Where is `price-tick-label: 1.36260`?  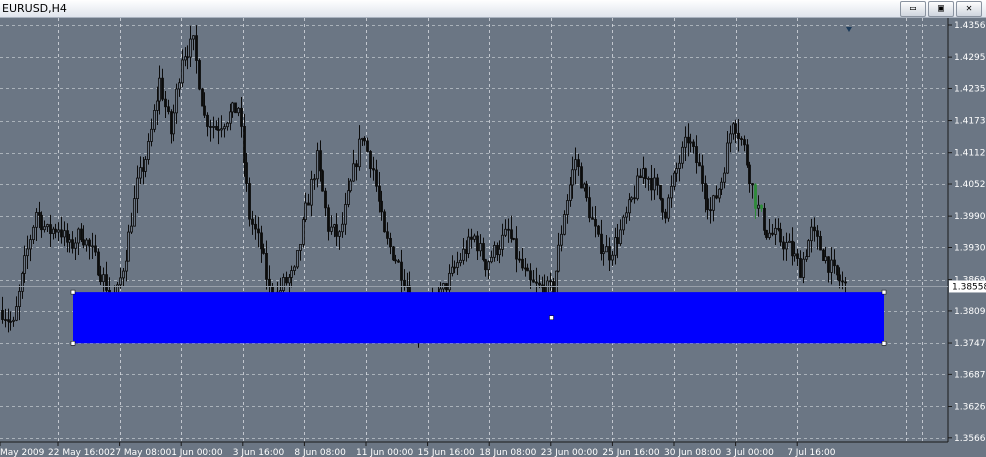
price-tick-label: 1.36260 is located at coordinates (970, 407).